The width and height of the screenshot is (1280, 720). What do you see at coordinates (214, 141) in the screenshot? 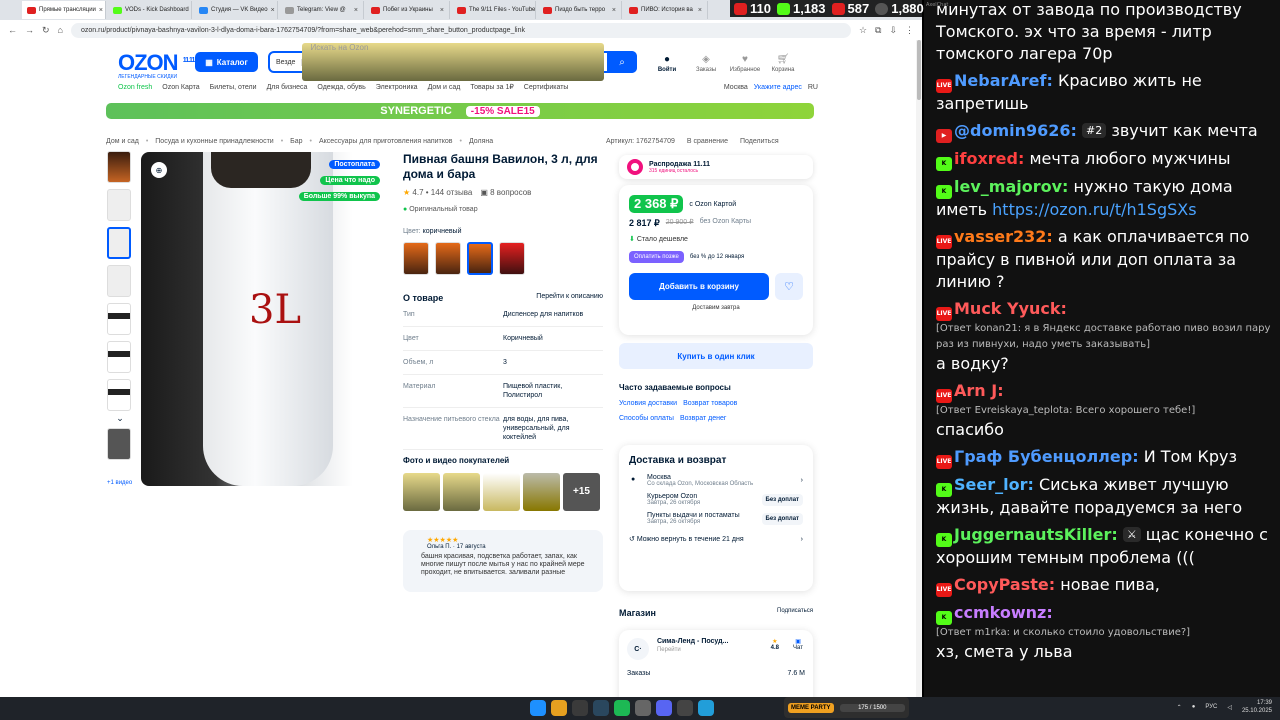
I see `breadcrumb-item: Посуда и кухонные принадлежности` at bounding box center [214, 141].